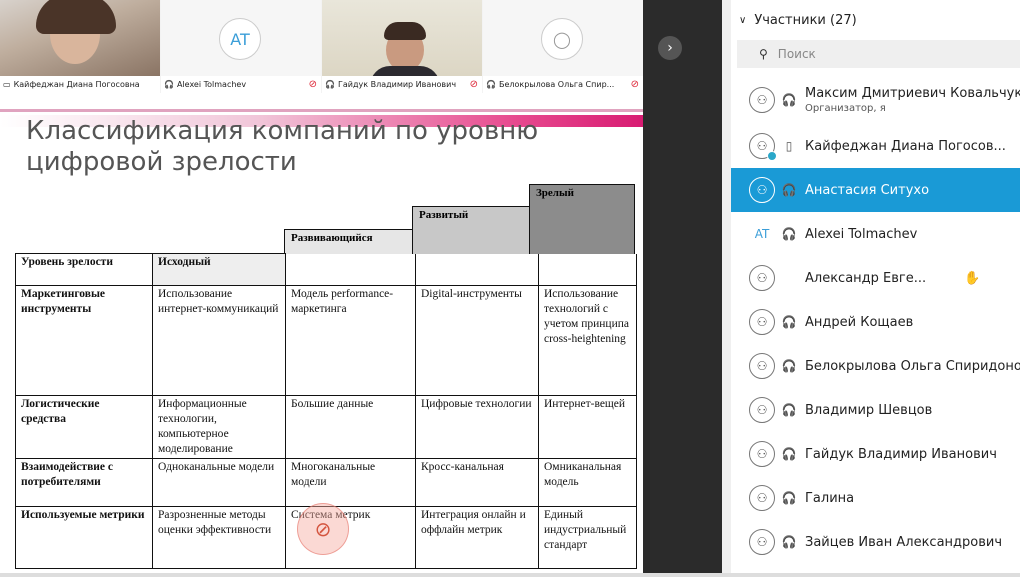  I want to click on table-cell: Многоканальные модели, so click(350, 482).